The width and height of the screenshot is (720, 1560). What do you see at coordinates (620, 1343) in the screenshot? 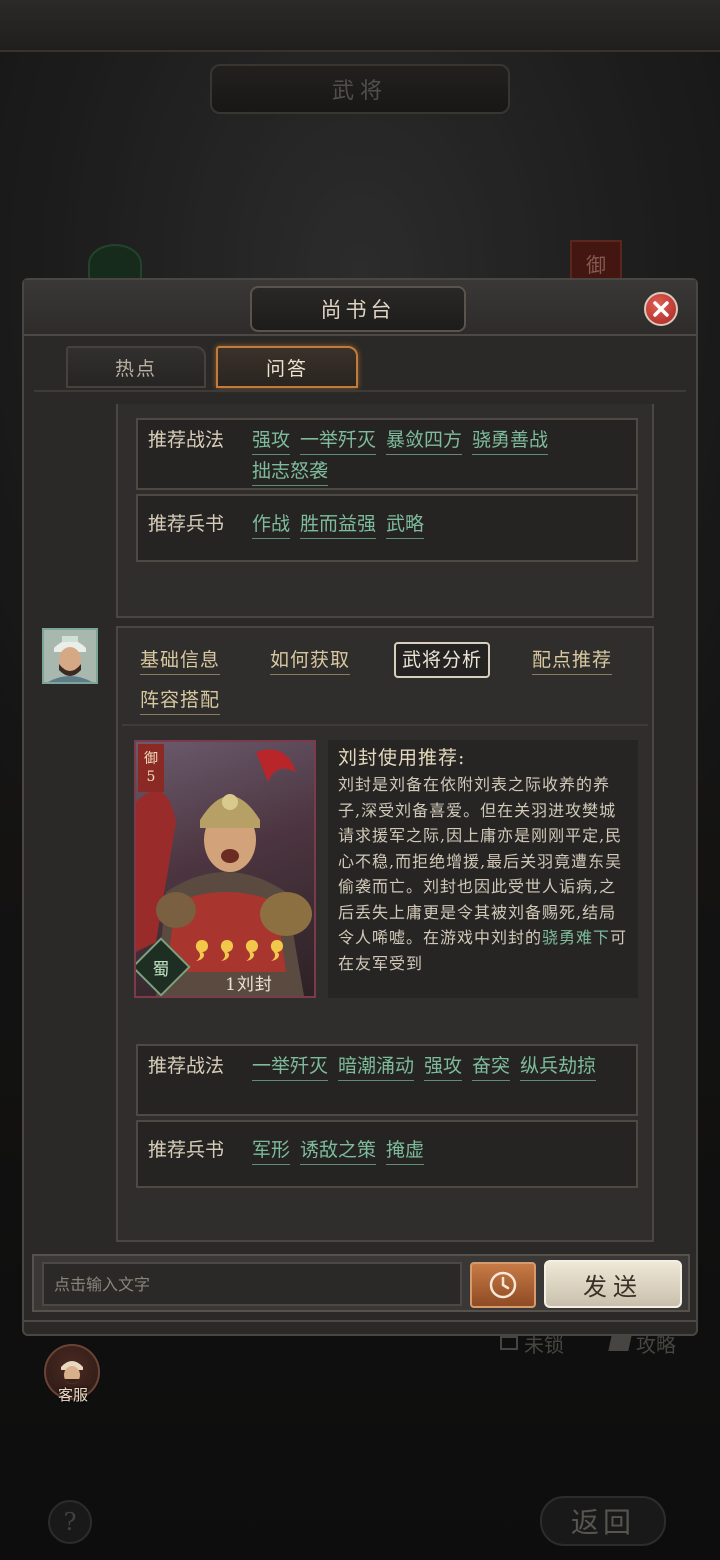
I see `flag-icon` at bounding box center [620, 1343].